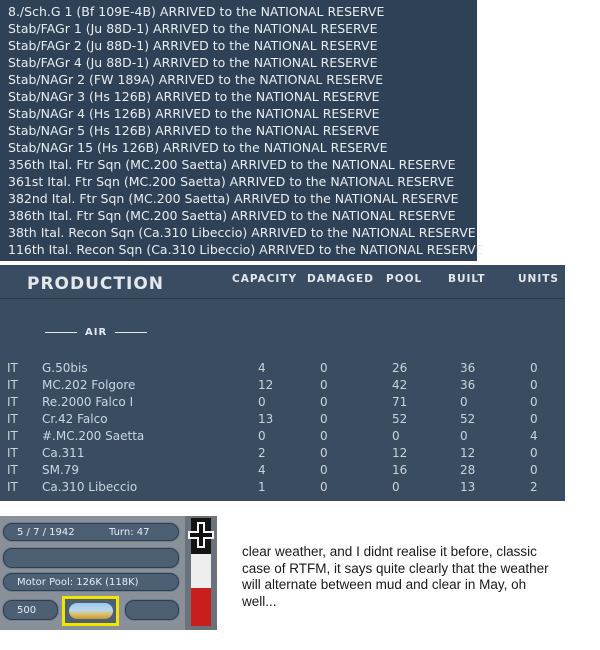  I want to click on clear-weather-icon, so click(91, 611).